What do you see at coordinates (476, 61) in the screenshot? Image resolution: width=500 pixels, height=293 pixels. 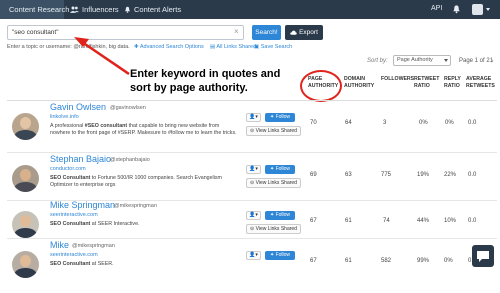 I see `pager-text: Page 1 of 21` at bounding box center [476, 61].